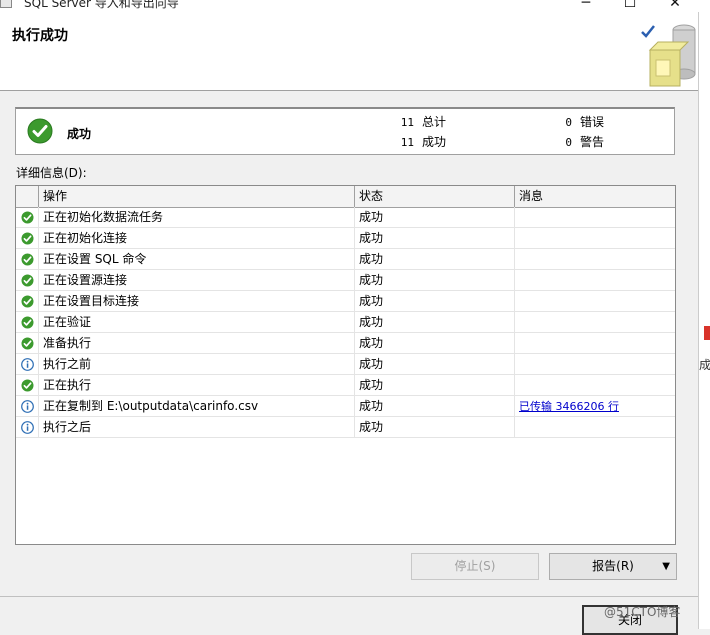  Describe the element at coordinates (421, 121) in the screenshot. I see `total-stat: 11 总计` at that location.